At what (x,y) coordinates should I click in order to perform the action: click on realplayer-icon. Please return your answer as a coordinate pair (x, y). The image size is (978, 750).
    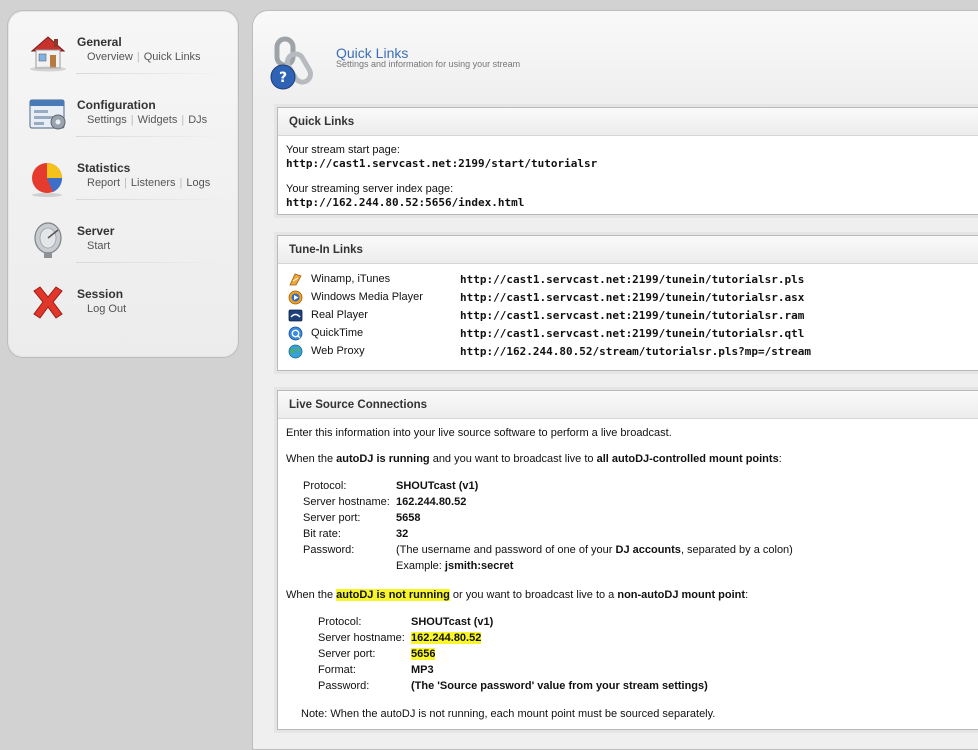
    Looking at the image, I should click on (295, 315).